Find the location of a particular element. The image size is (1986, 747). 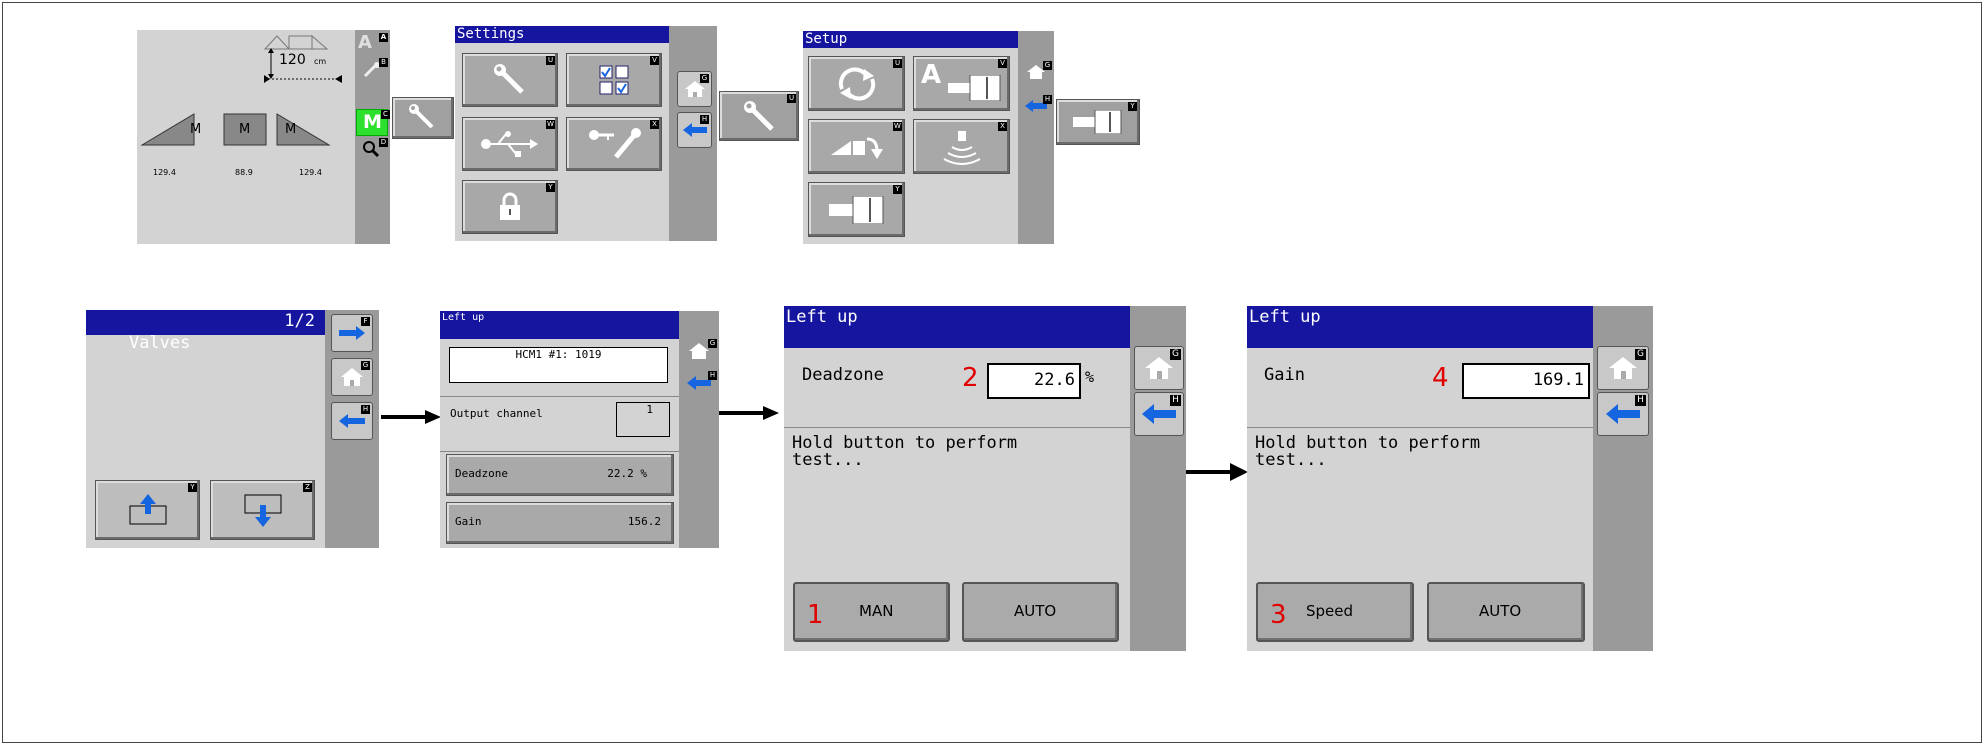

key-wrench-icon is located at coordinates (615, 143).